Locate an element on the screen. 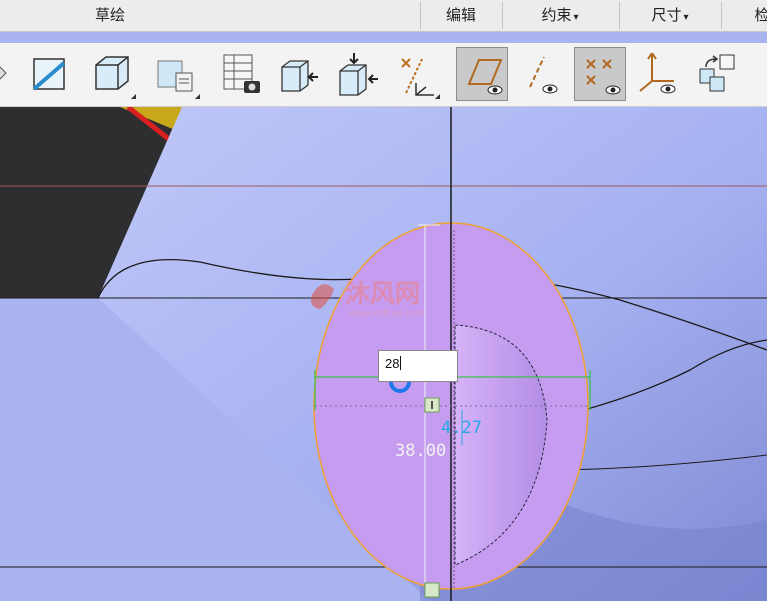 The image size is (767, 601). watermark-url: www.mfcad.com is located at coordinates (387, 314).